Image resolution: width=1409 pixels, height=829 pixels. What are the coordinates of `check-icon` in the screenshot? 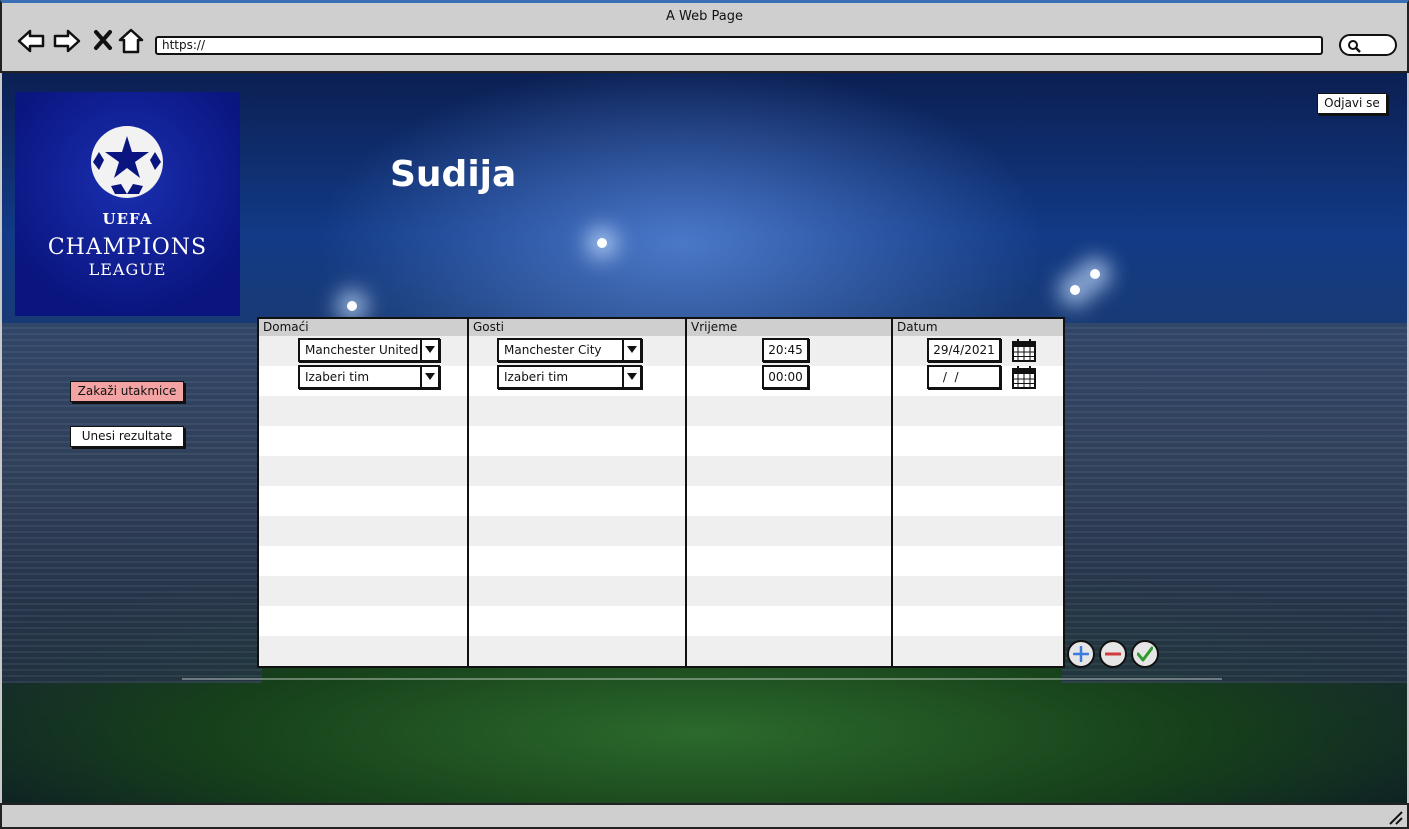 It's located at (1145, 654).